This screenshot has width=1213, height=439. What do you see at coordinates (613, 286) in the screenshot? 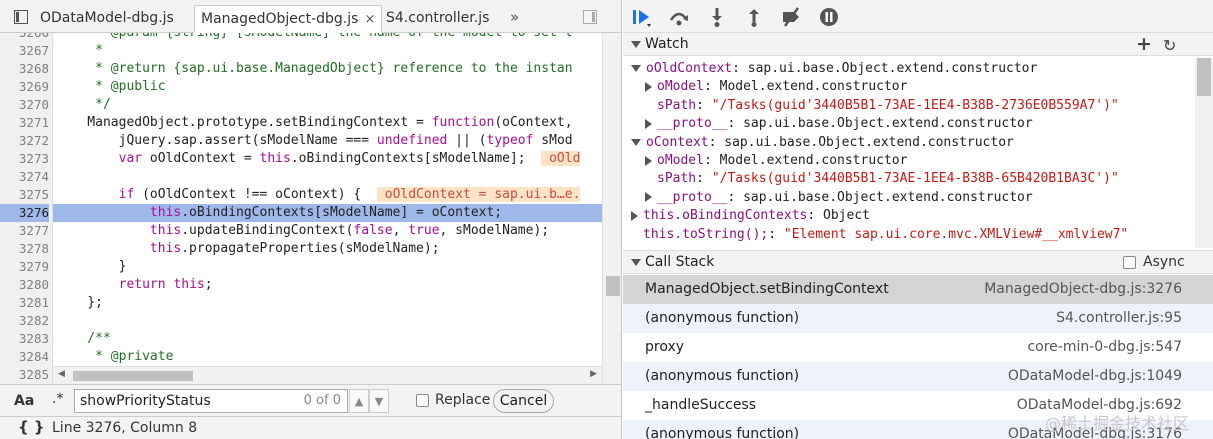
I see `editor-scroll-thumb` at bounding box center [613, 286].